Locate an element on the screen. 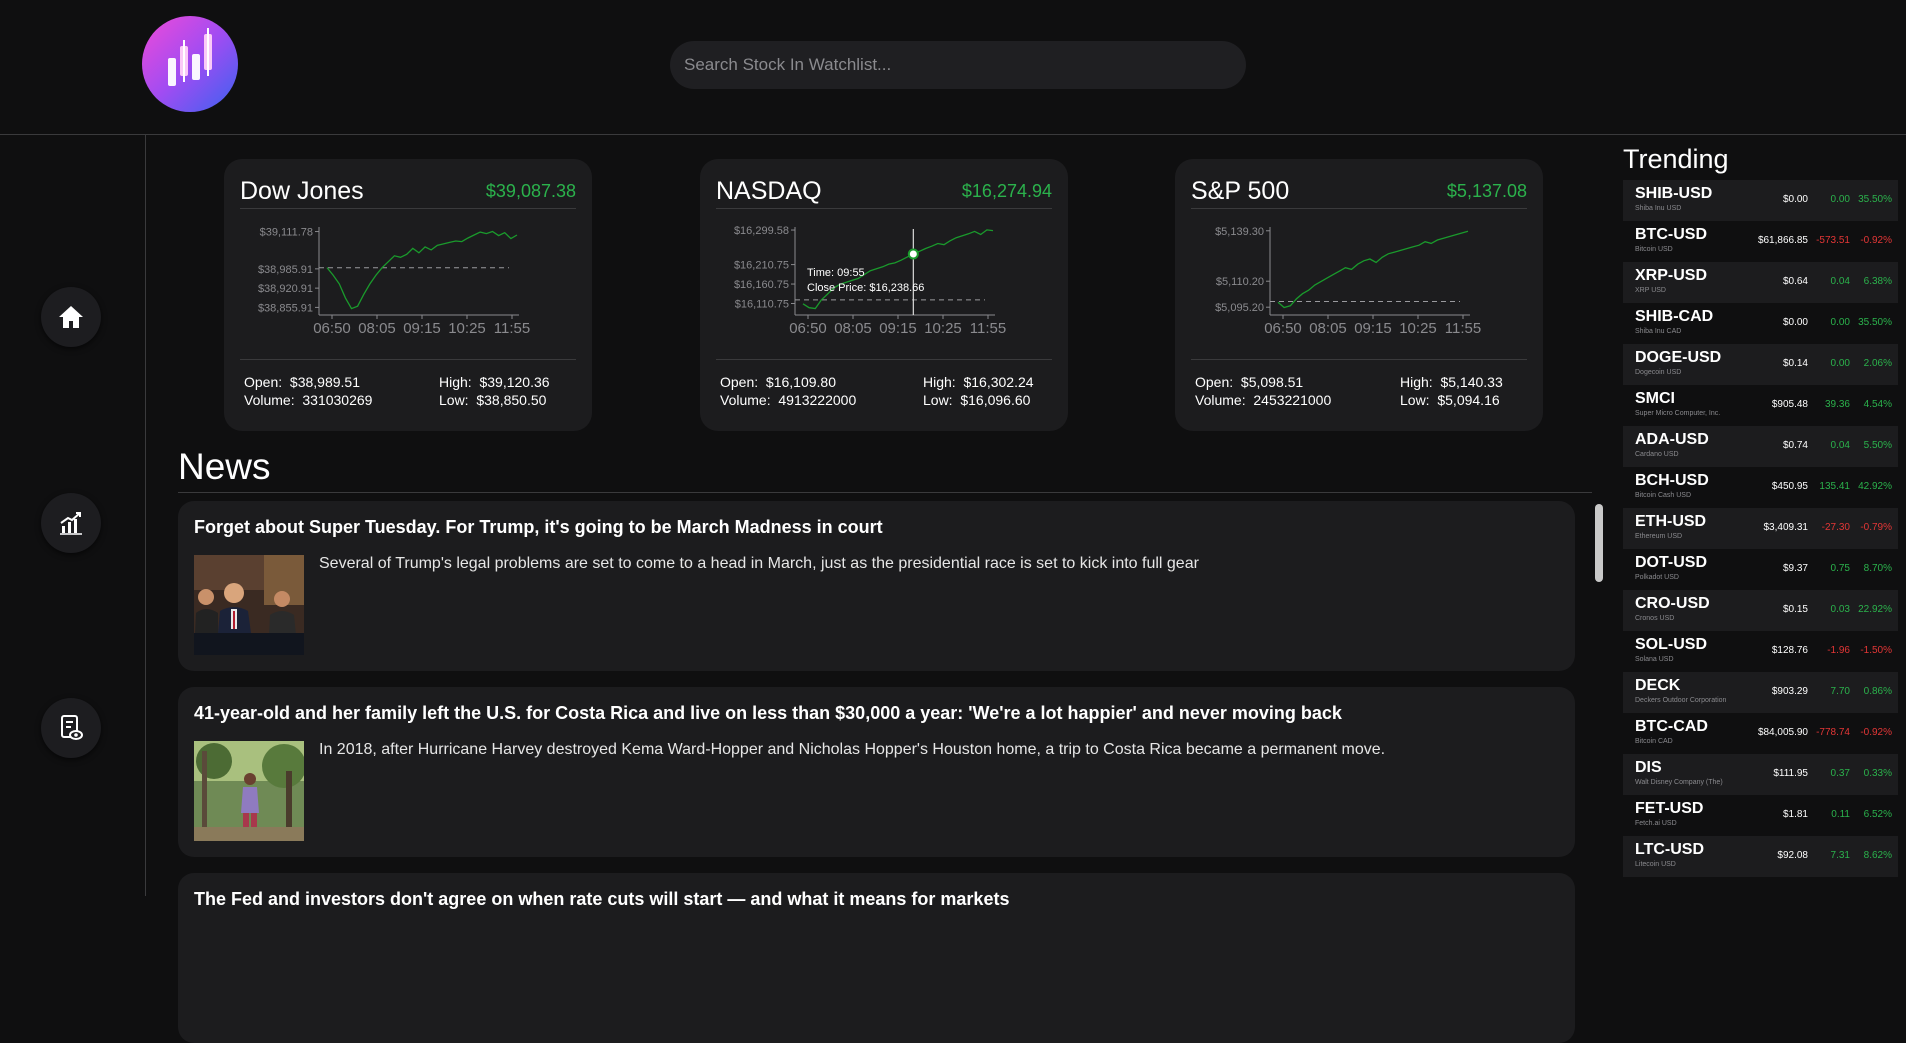  ticker-name: Cardano USD is located at coordinates (1657, 454).